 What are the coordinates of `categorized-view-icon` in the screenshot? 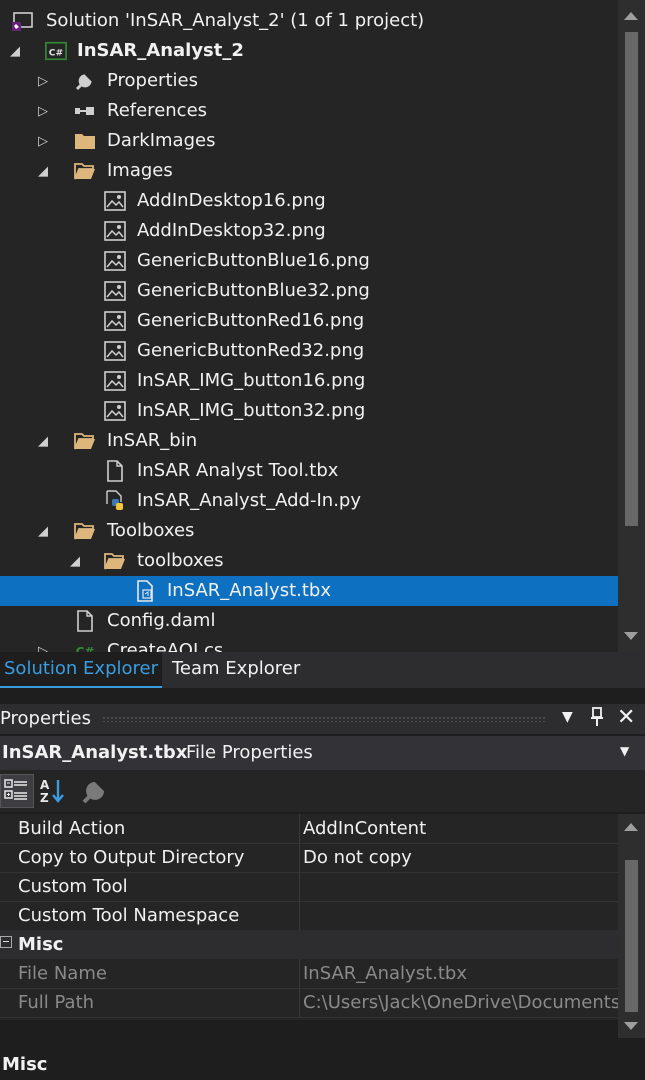 It's located at (17, 791).